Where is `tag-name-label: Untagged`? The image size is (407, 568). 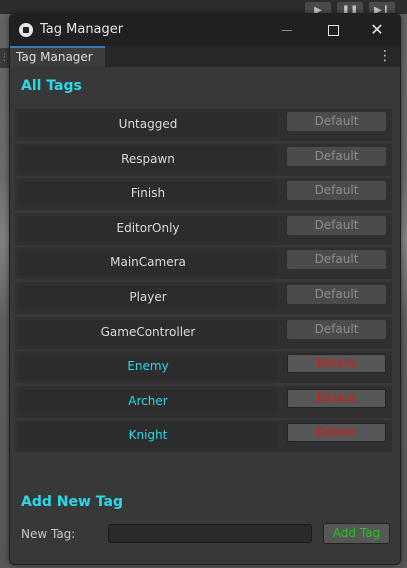 tag-name-label: Untagged is located at coordinates (148, 124).